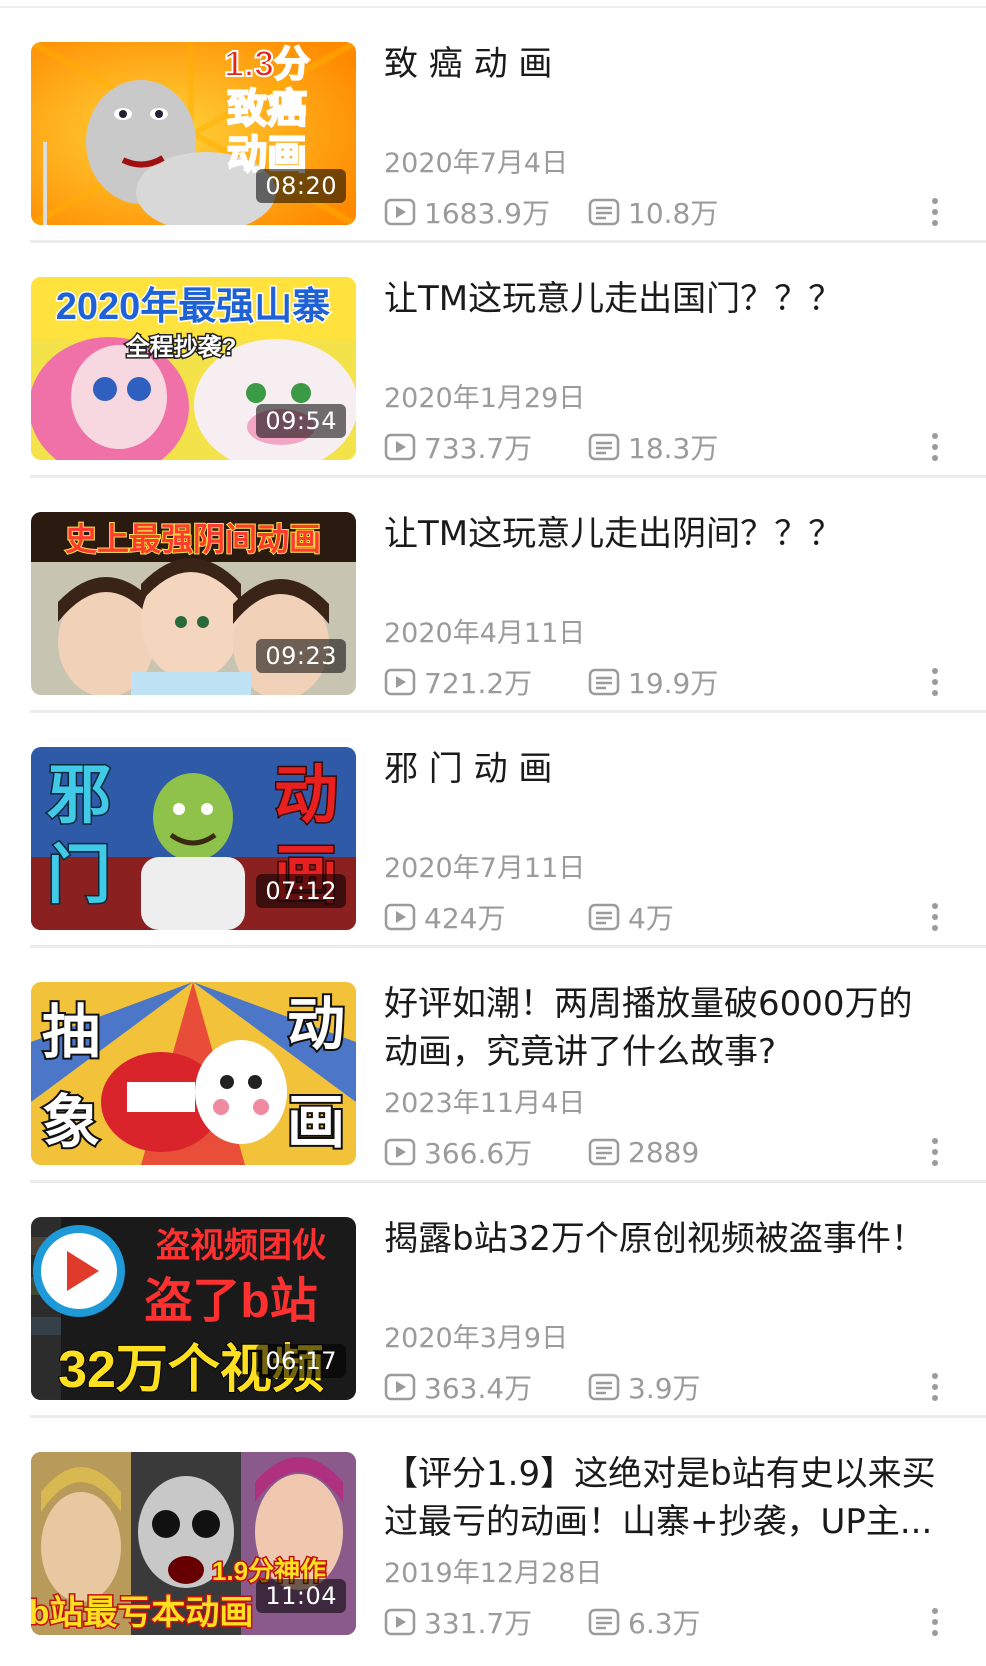 Image resolution: width=986 pixels, height=1666 pixels. I want to click on video-title: 让TM这玩意儿走出阴间？？？, so click(664, 534).